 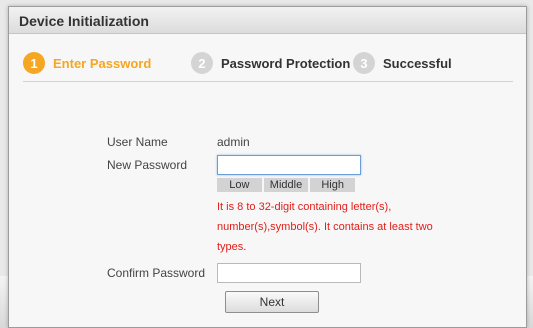 What do you see at coordinates (417, 63) in the screenshot?
I see `step-3-label: Successful` at bounding box center [417, 63].